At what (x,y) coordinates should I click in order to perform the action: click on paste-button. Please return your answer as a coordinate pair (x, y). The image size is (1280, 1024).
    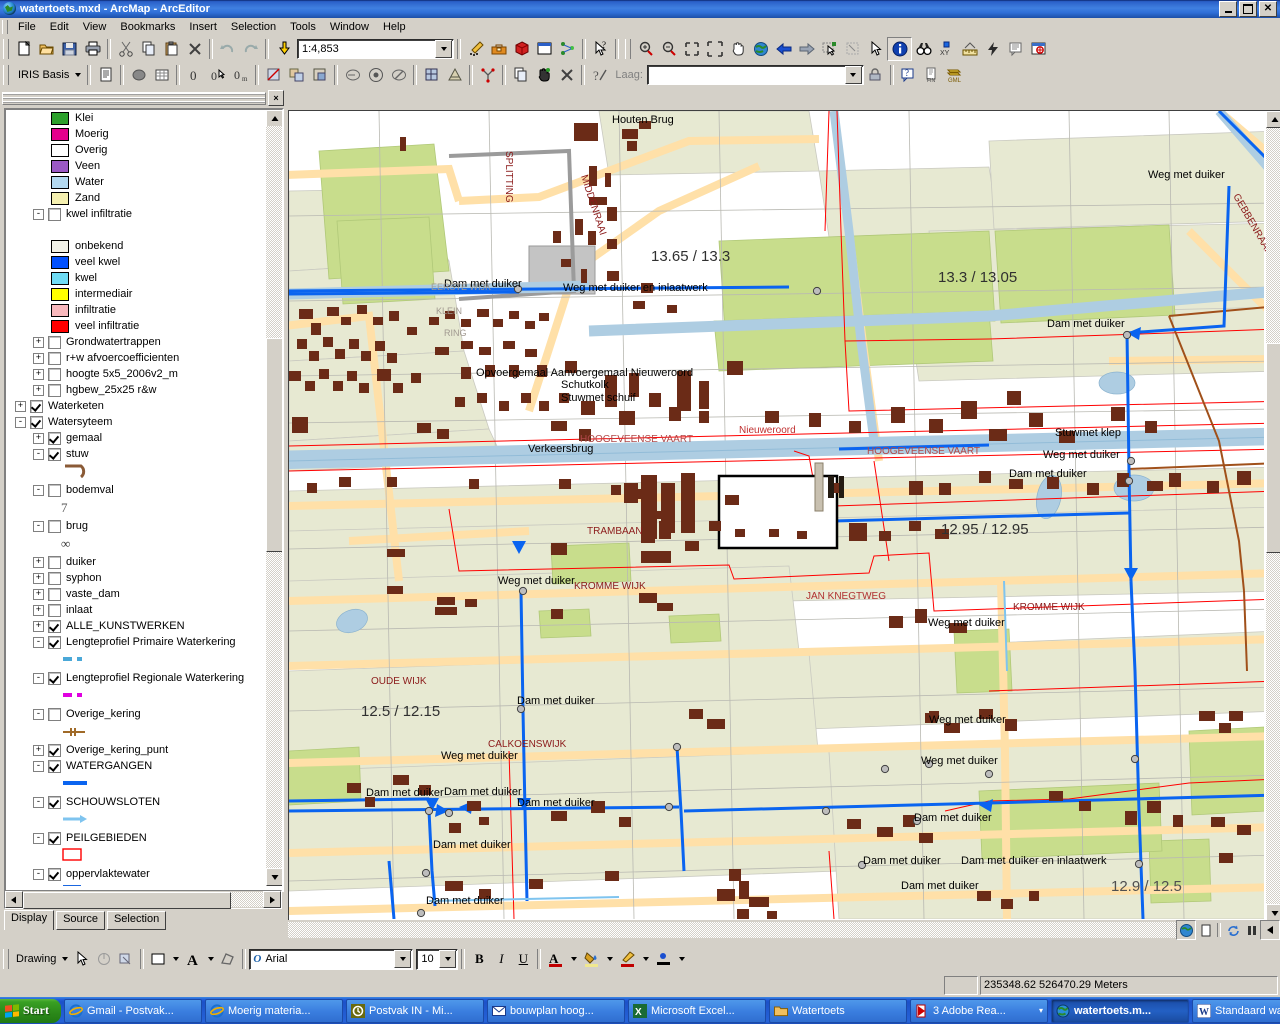
    Looking at the image, I should click on (171, 49).